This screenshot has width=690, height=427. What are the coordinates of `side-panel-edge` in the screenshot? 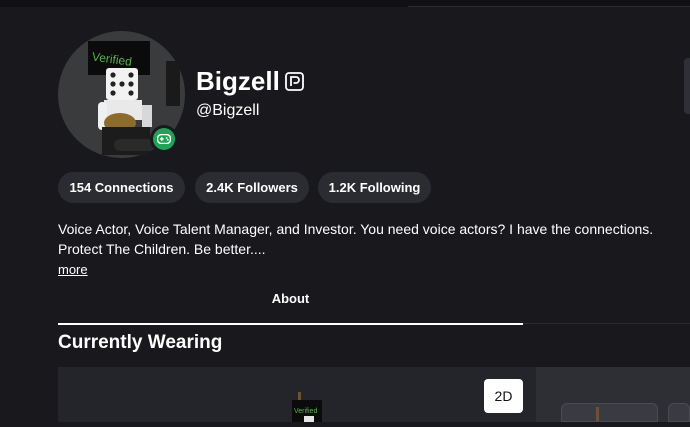 It's located at (687, 86).